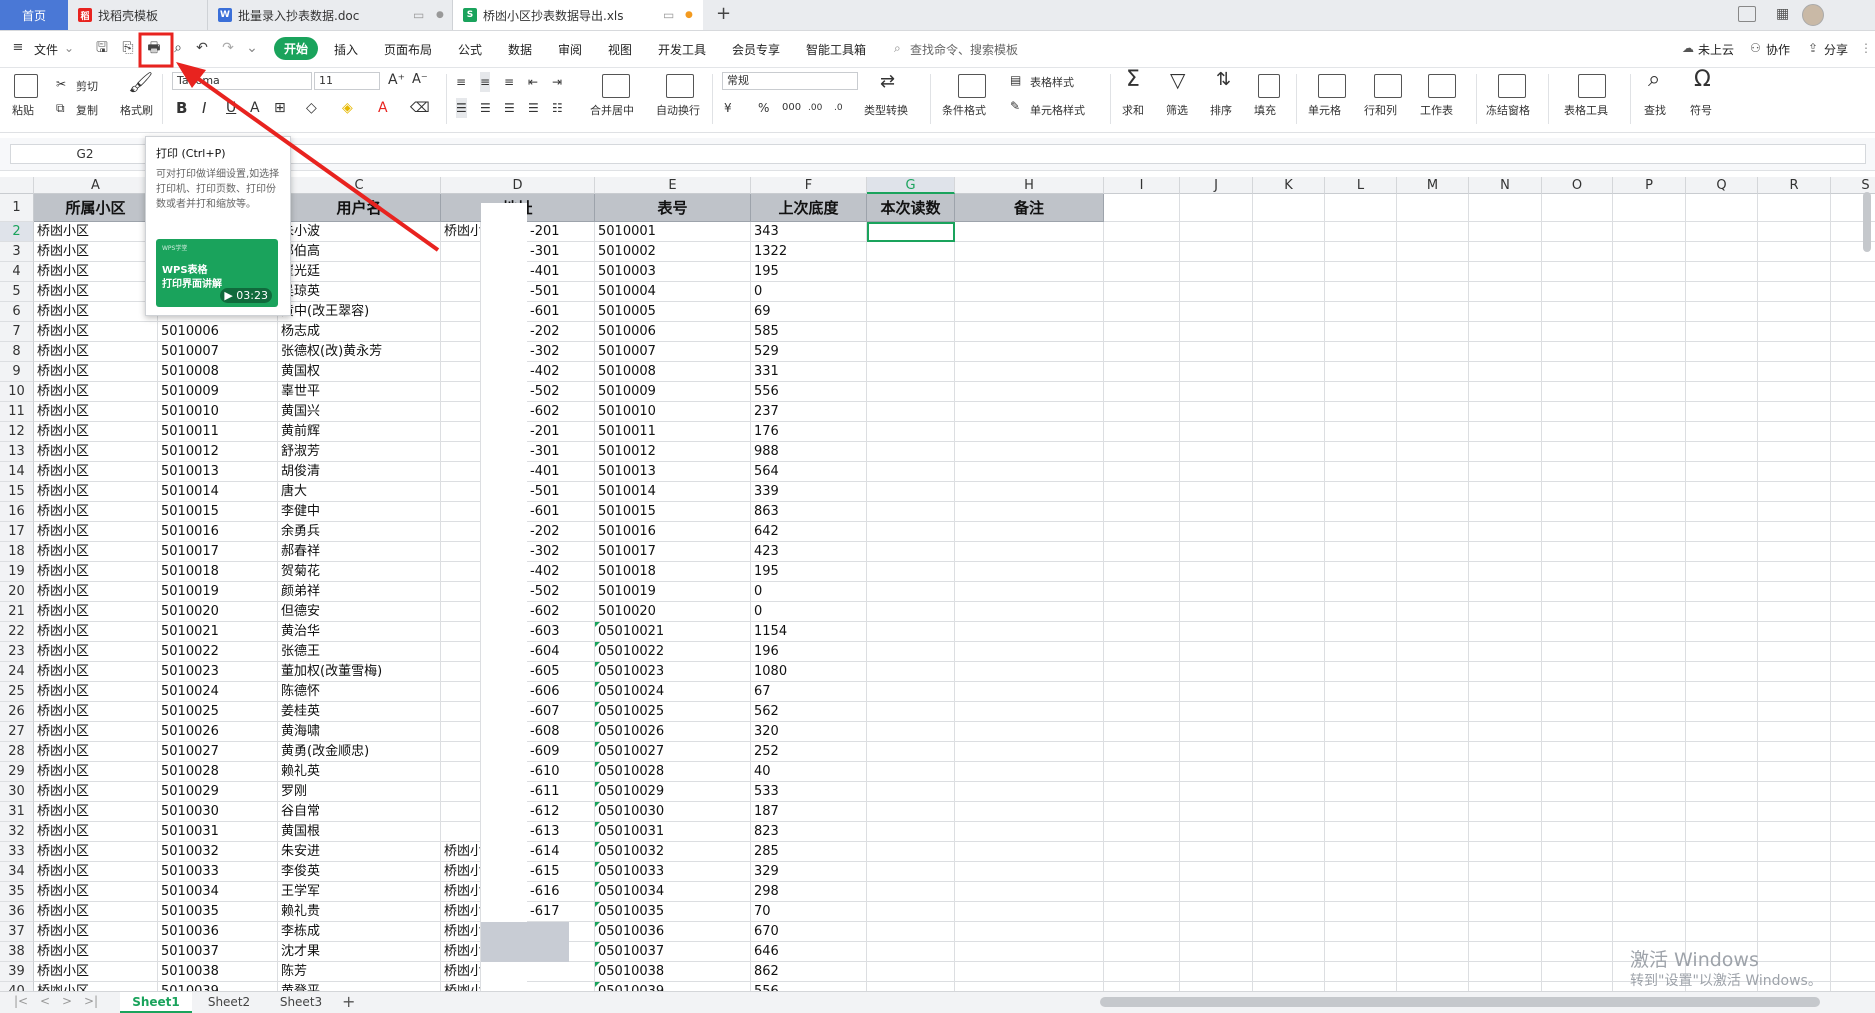 Image resolution: width=1875 pixels, height=1013 pixels. Describe the element at coordinates (85, 154) in the screenshot. I see `name-box: G2` at that location.